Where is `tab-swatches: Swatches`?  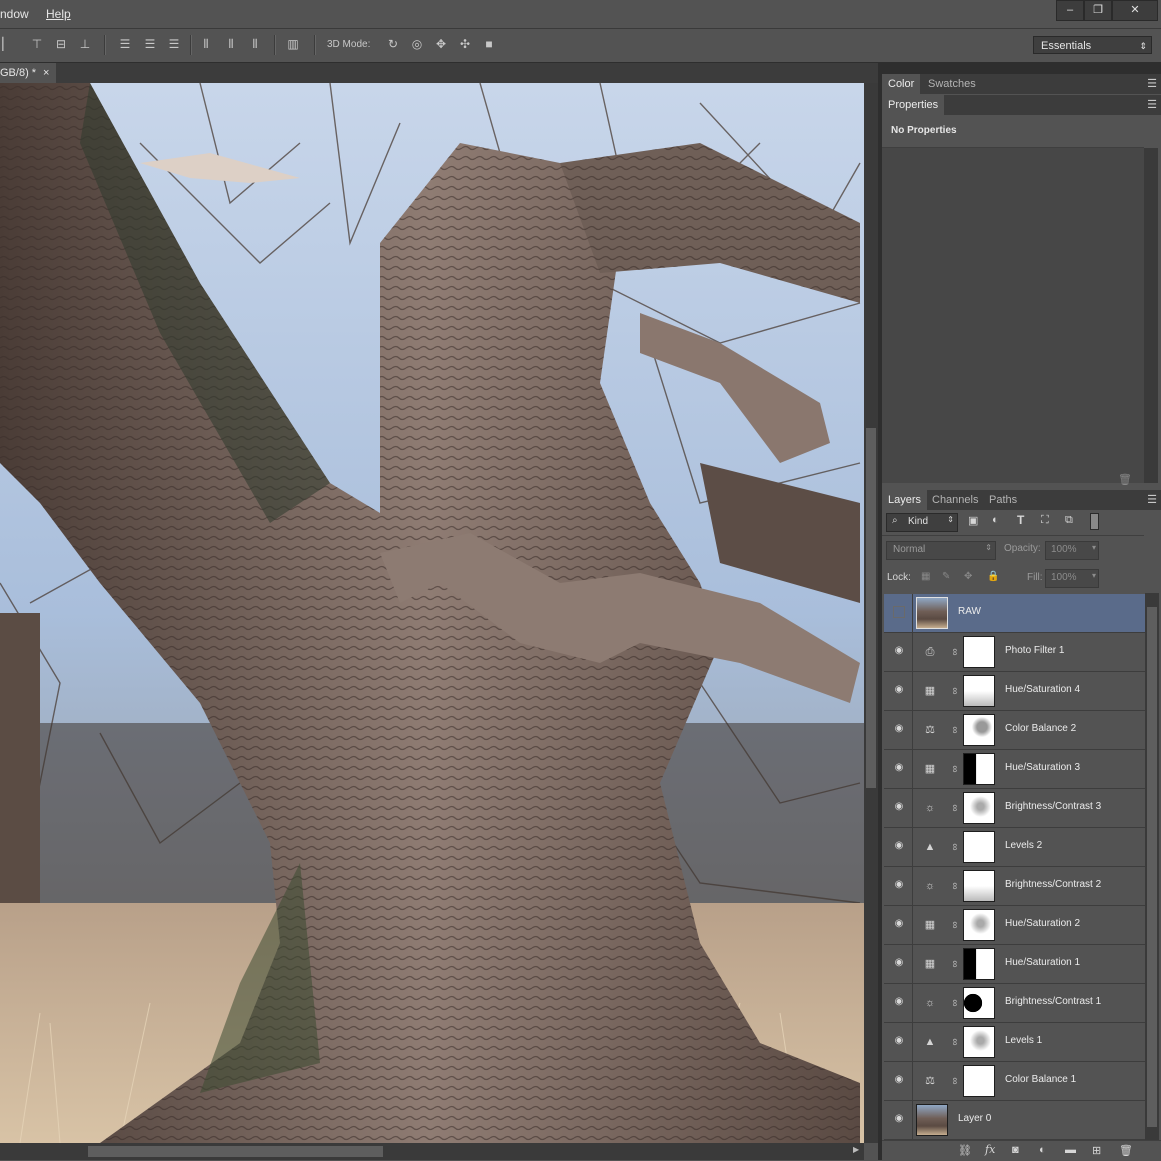 tab-swatches: Swatches is located at coordinates (952, 84).